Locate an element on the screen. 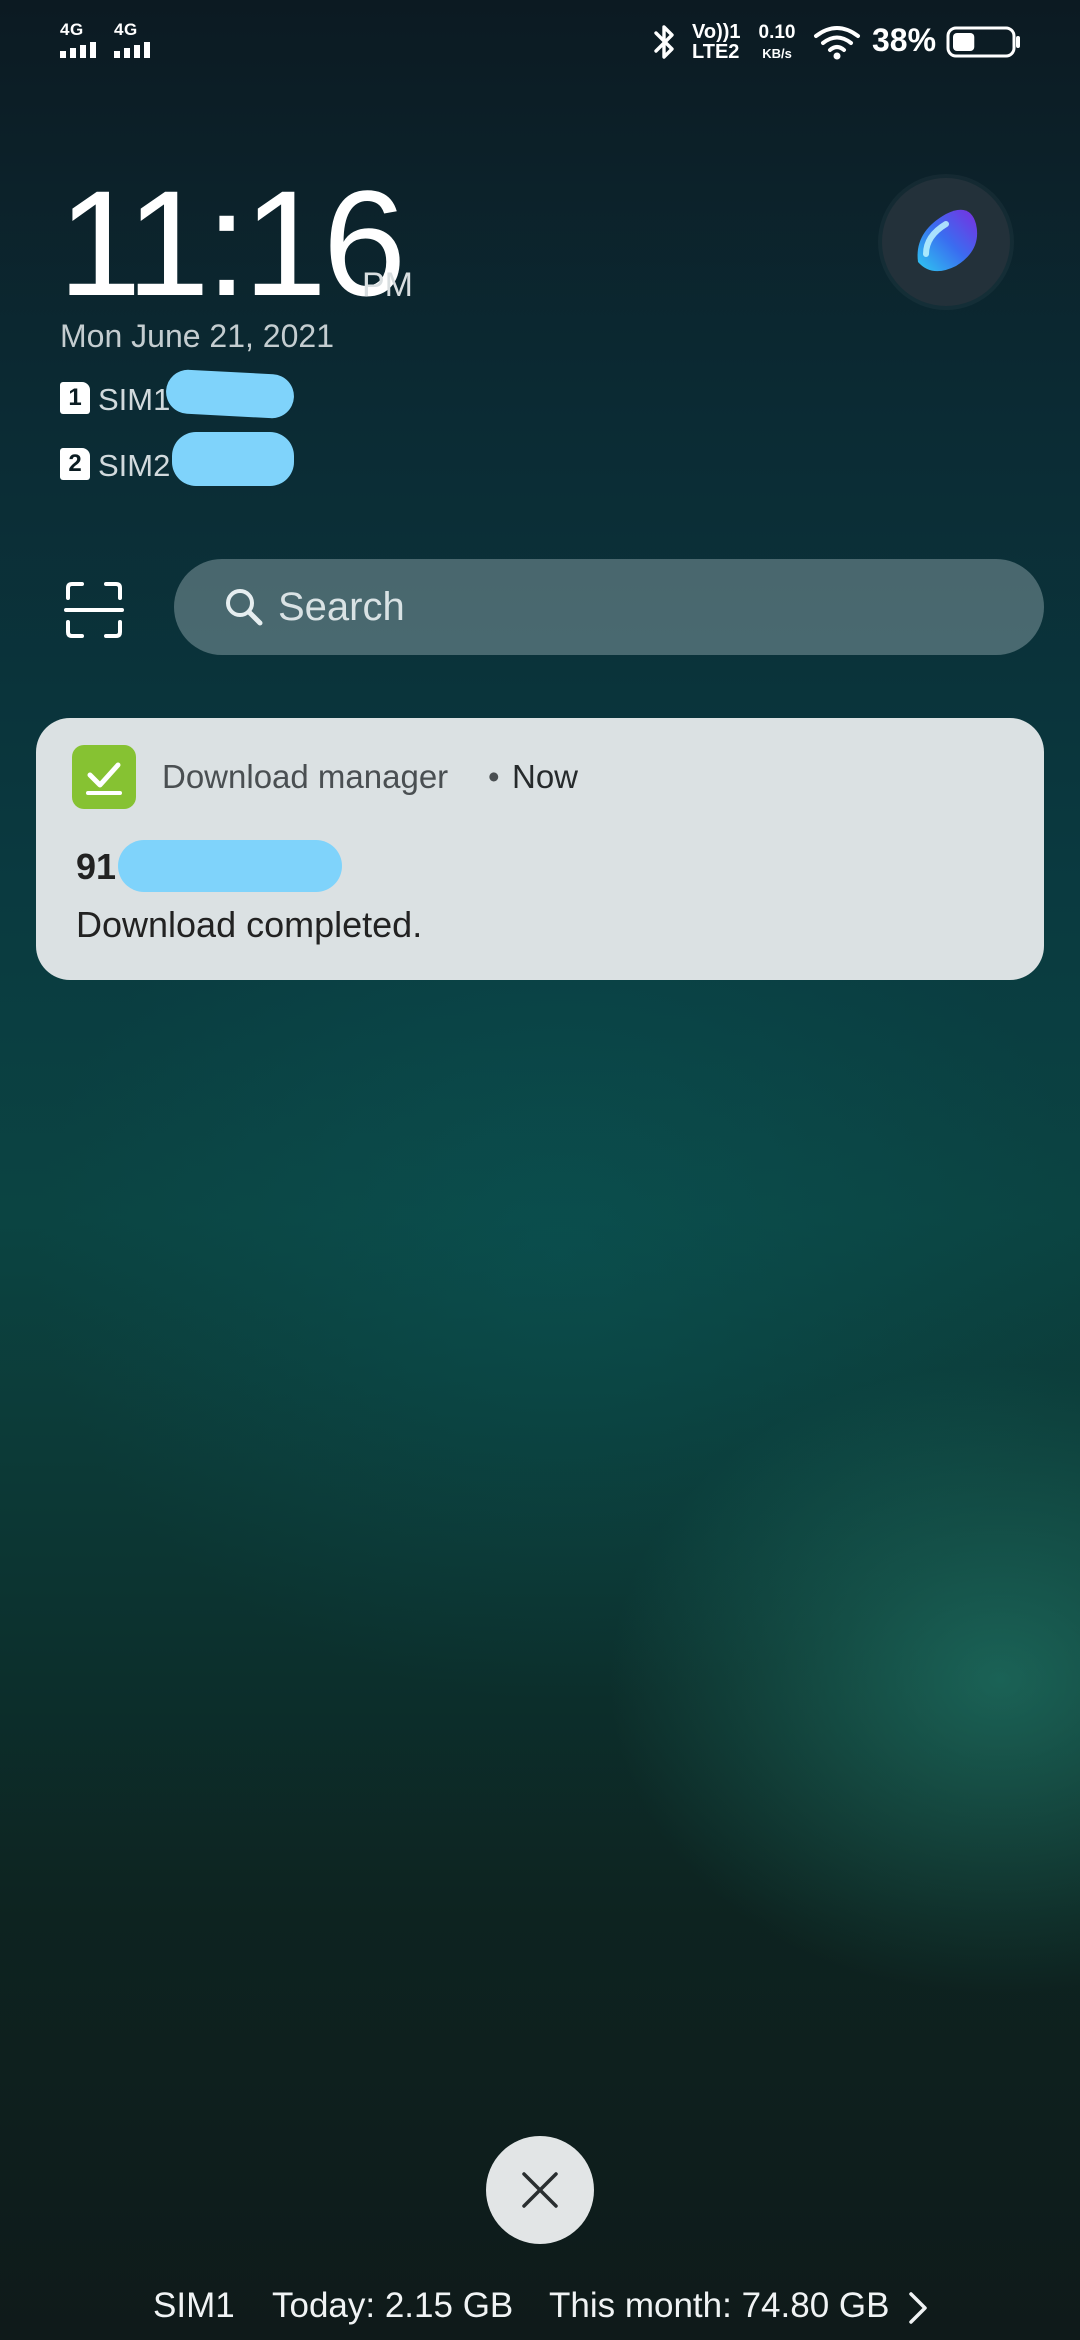  chevron-right-icon is located at coordinates (918, 2308).